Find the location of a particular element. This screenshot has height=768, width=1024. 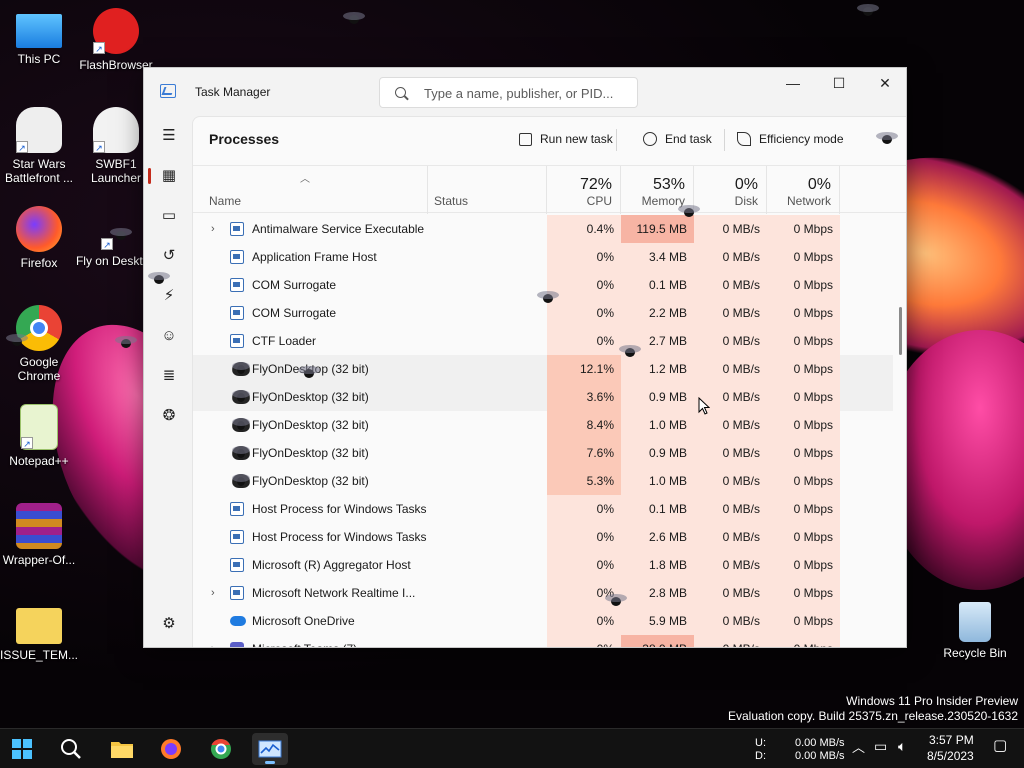

desktop-icon-label: Recycle Bin is located at coordinates (975, 653).